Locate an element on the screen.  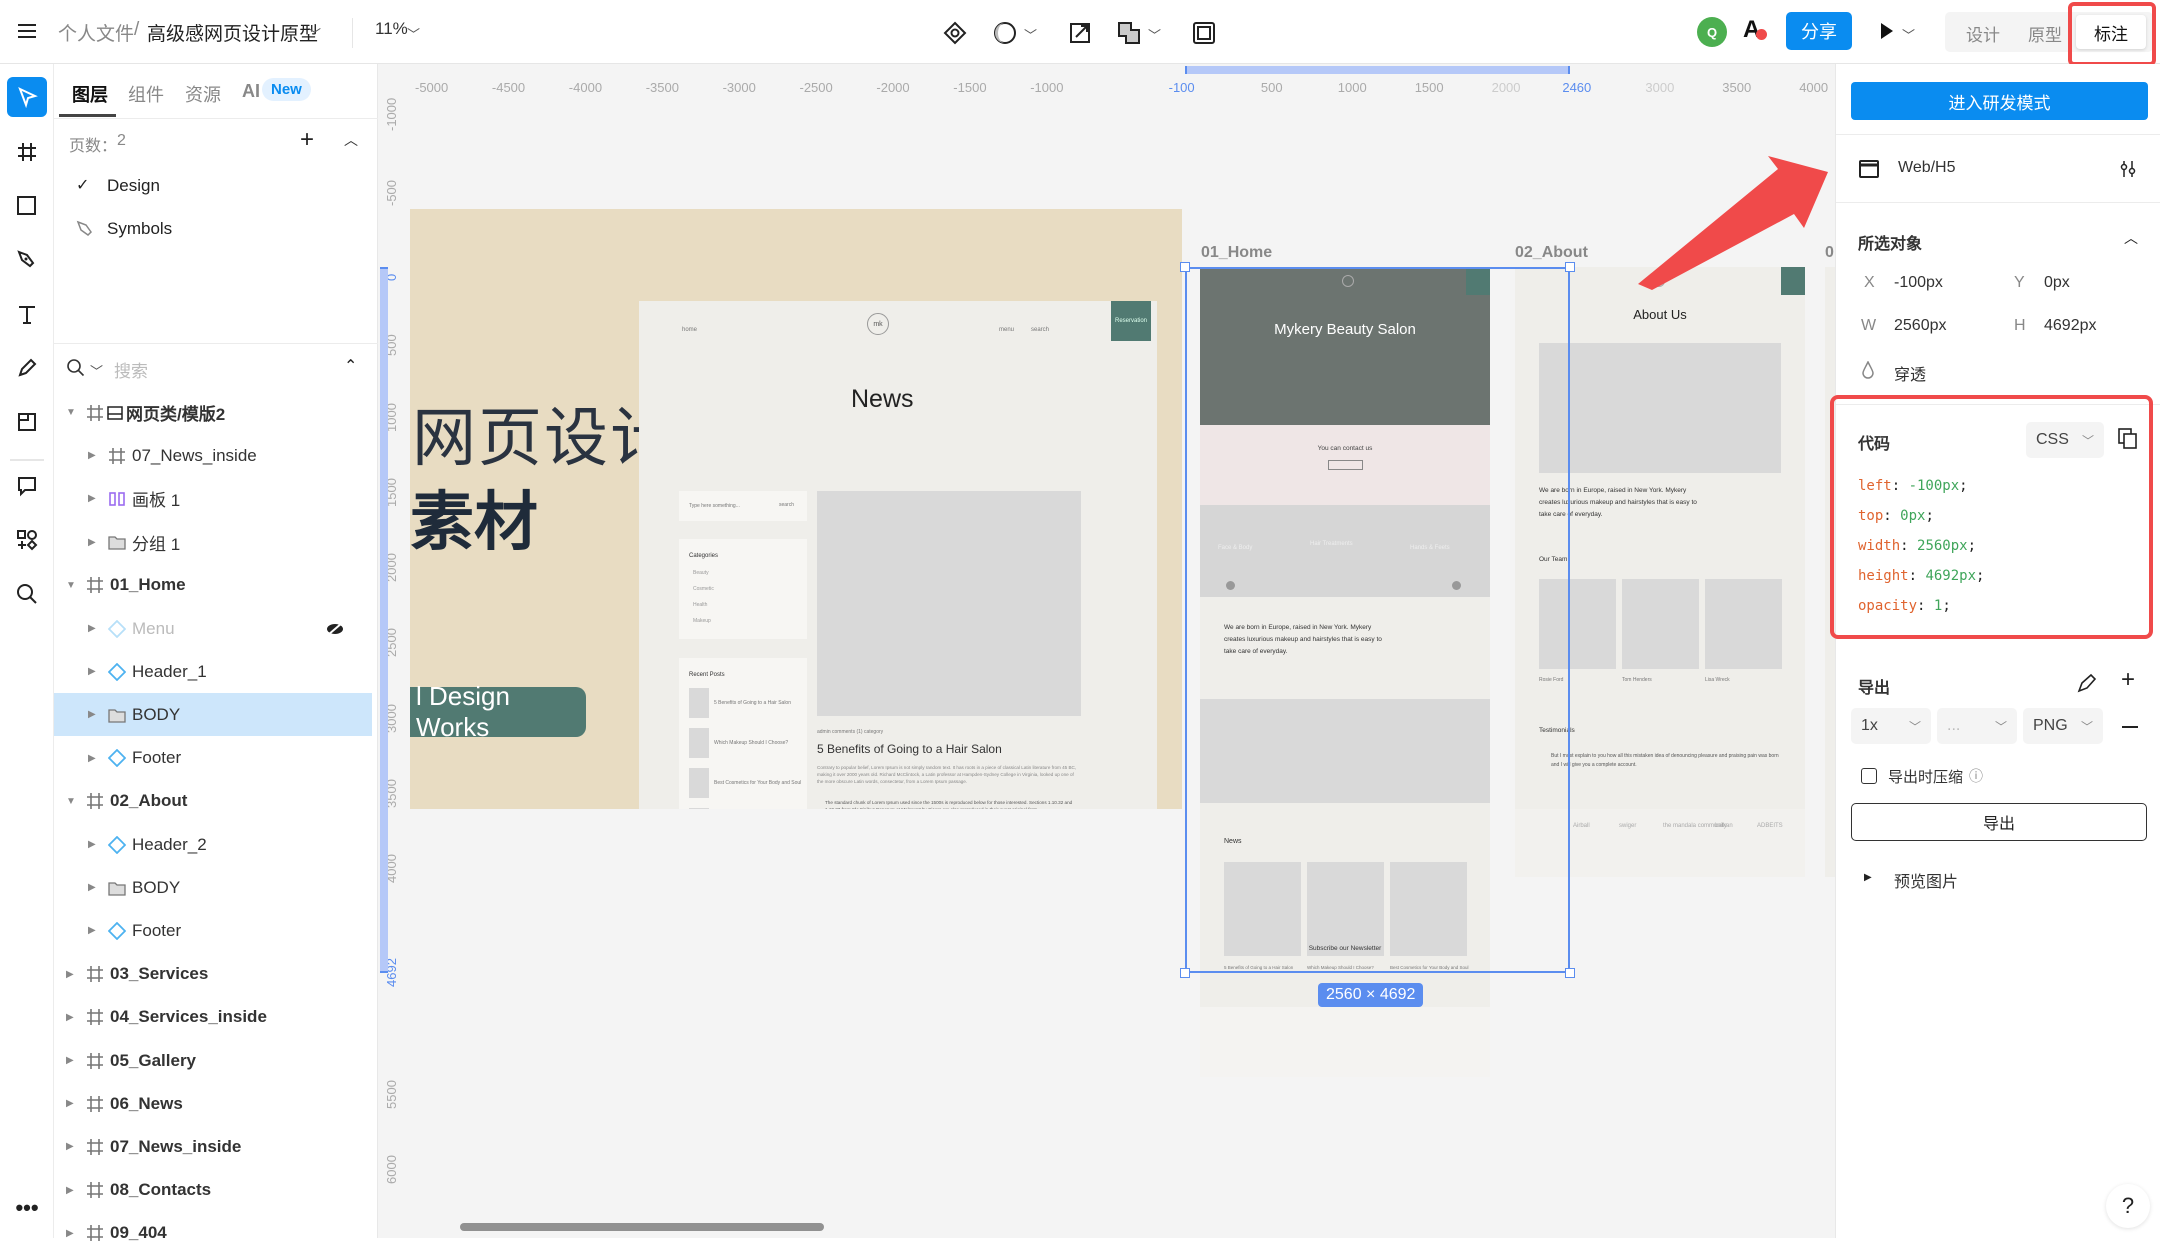
share-button: 分享 is located at coordinates (1819, 31).